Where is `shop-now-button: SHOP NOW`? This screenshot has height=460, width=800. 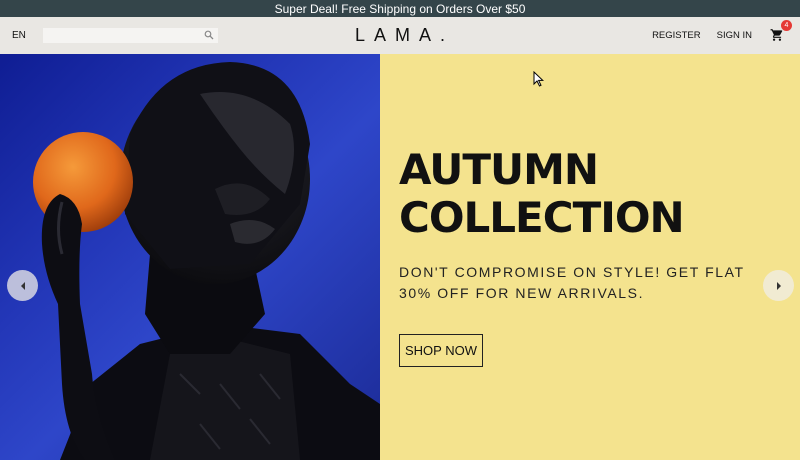
shop-now-button: SHOP NOW is located at coordinates (441, 350).